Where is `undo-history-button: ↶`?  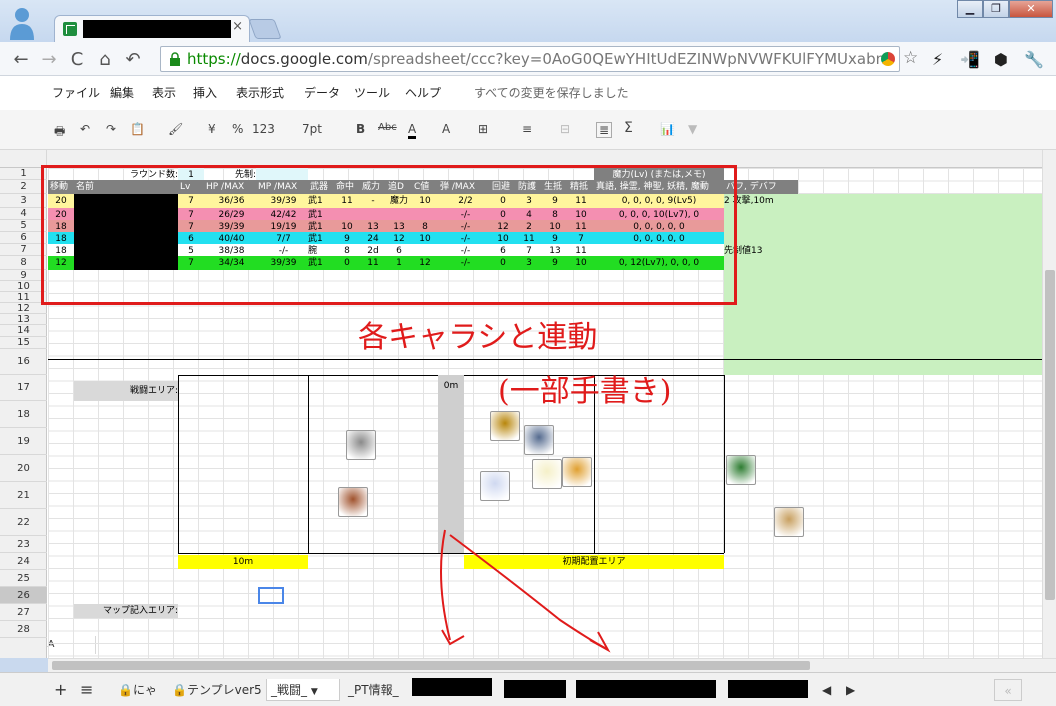 undo-history-button: ↶ is located at coordinates (133, 59).